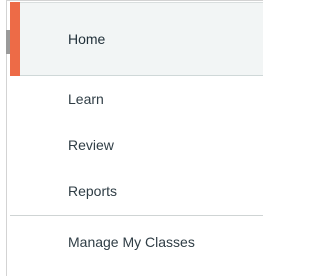 Image resolution: width=320 pixels, height=276 pixels. Describe the element at coordinates (136, 191) in the screenshot. I see `nav-item-reports: Reports` at that location.